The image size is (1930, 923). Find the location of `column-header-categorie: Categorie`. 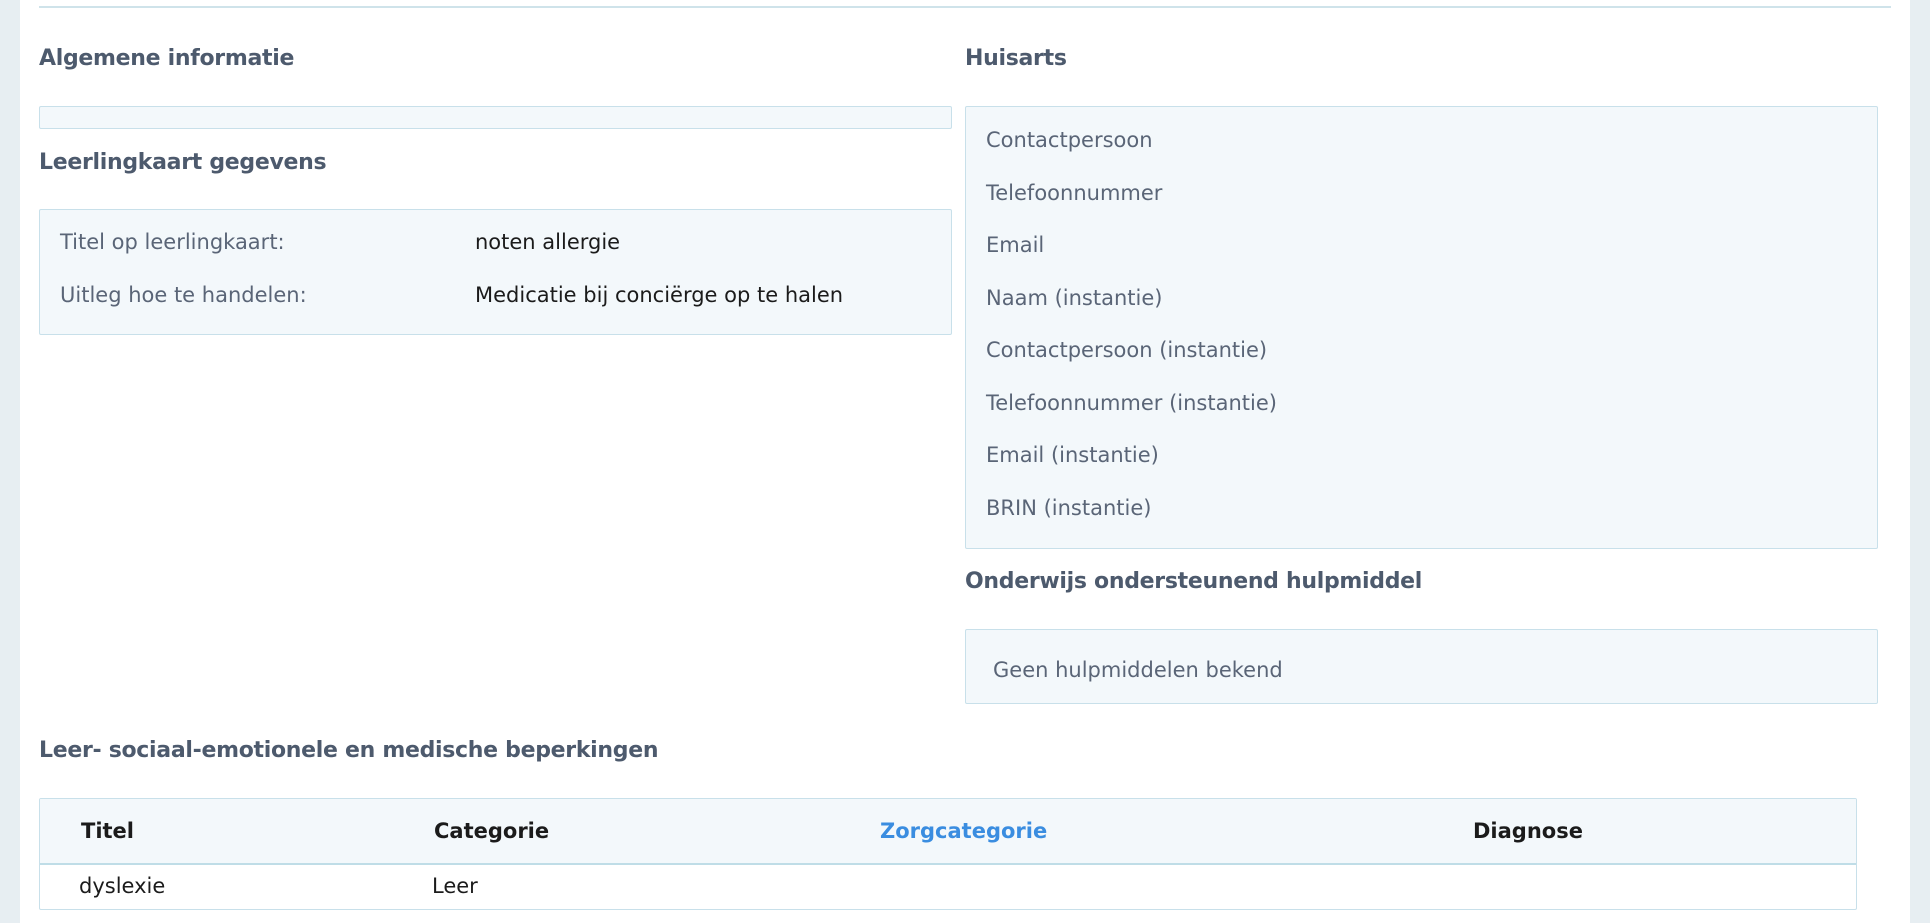

column-header-categorie: Categorie is located at coordinates (492, 831).